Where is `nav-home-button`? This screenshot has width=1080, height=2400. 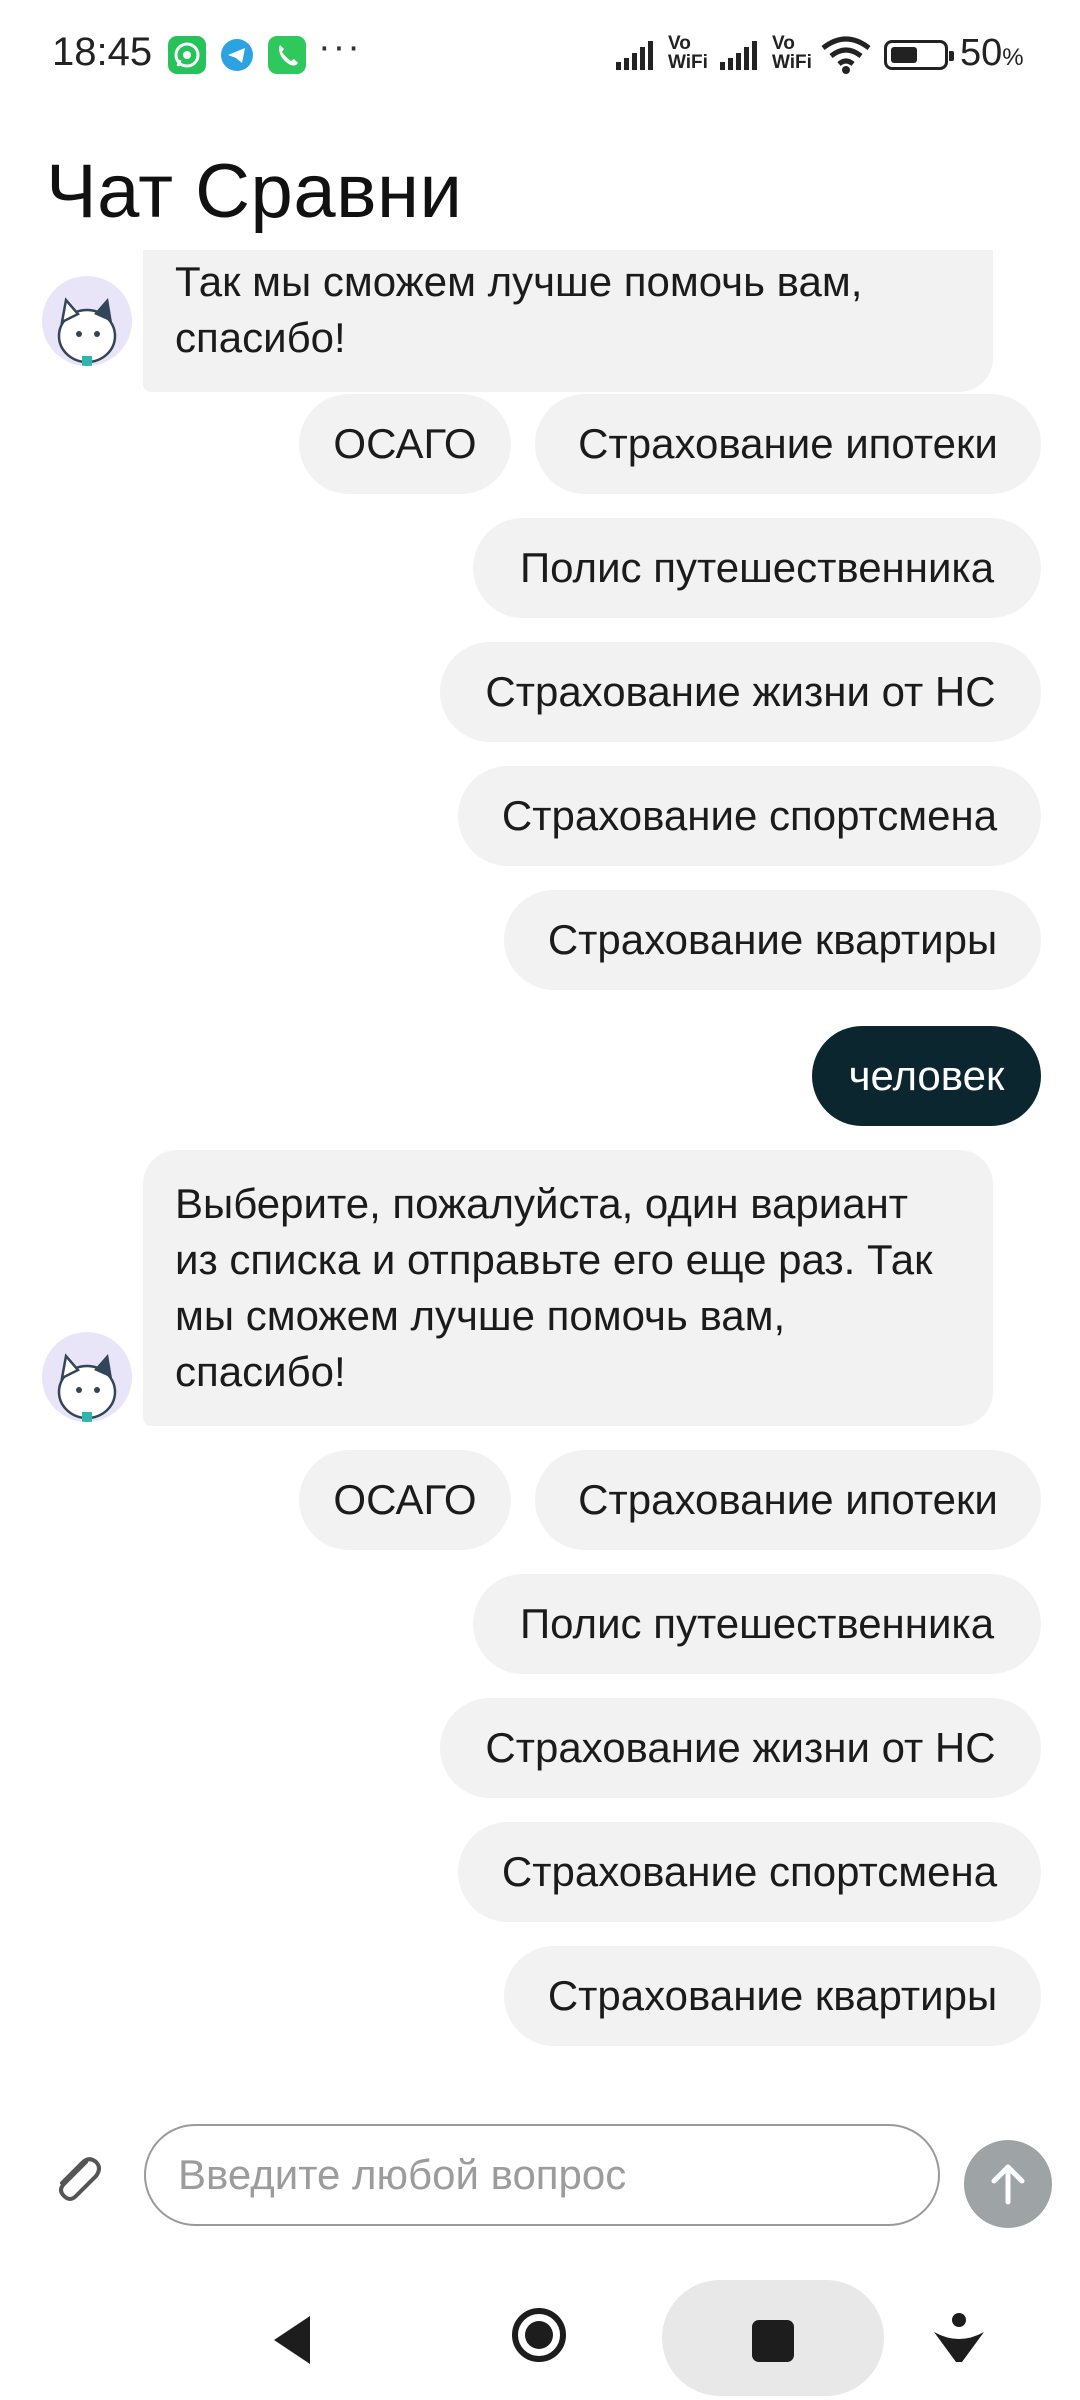
nav-home-button is located at coordinates (539, 2337).